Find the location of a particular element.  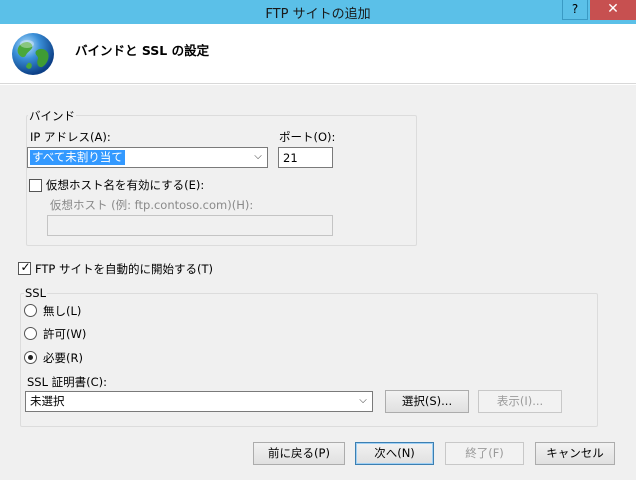

virtual-host-checkbox-label: 仮想ホスト名を有効にする(E): is located at coordinates (125, 185).